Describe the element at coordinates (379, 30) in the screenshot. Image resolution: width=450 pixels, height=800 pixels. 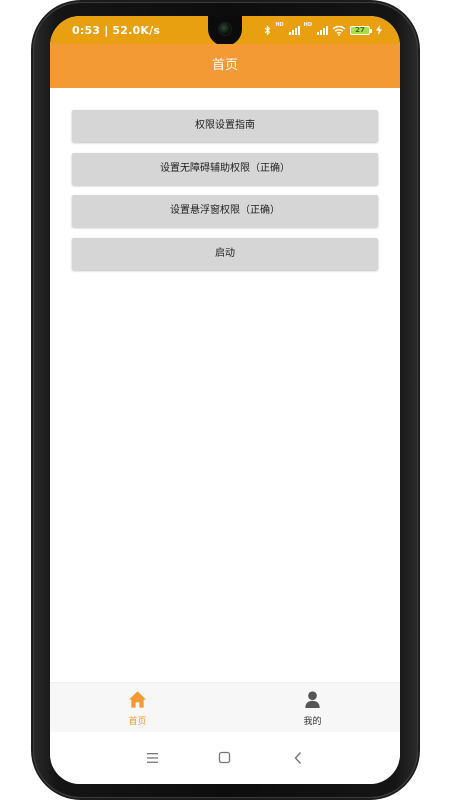
I see `charging-icon` at that location.